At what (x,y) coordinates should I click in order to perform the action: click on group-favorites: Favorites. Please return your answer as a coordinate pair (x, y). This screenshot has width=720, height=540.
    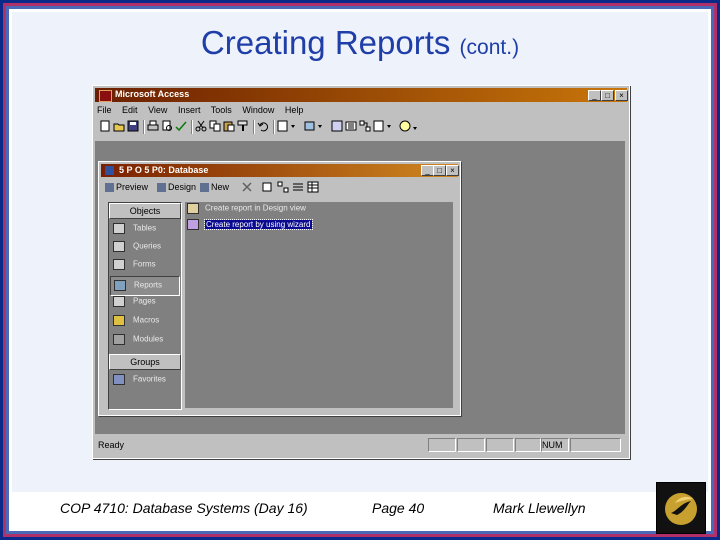
    Looking at the image, I should click on (139, 381).